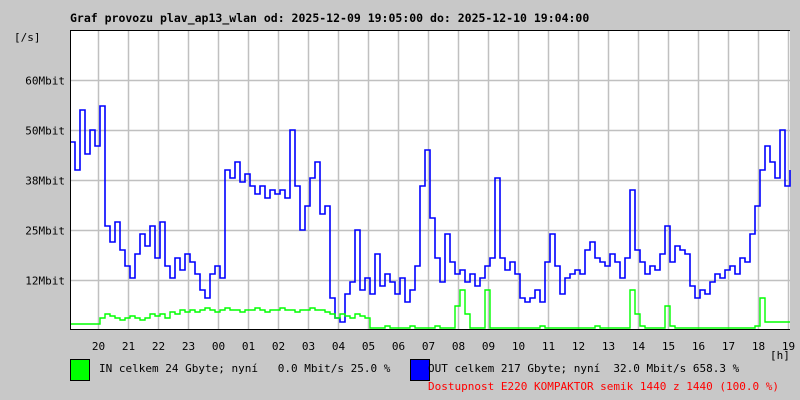  I want to click on x-tick-label: 07, so click(428, 346).